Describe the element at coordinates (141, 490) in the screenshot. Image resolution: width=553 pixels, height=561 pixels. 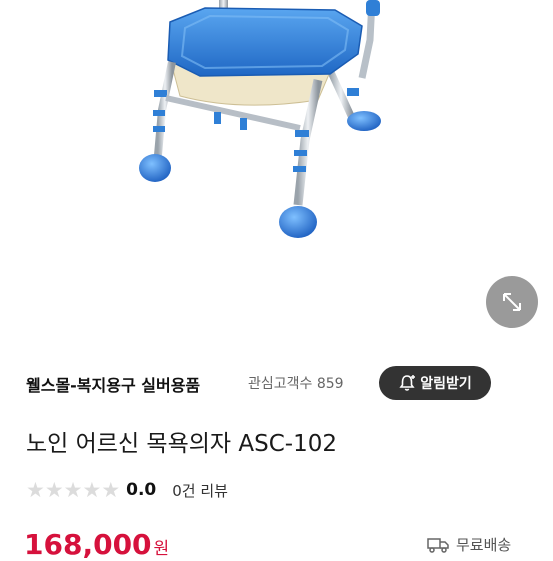
I see `rating-value: 0.0` at that location.